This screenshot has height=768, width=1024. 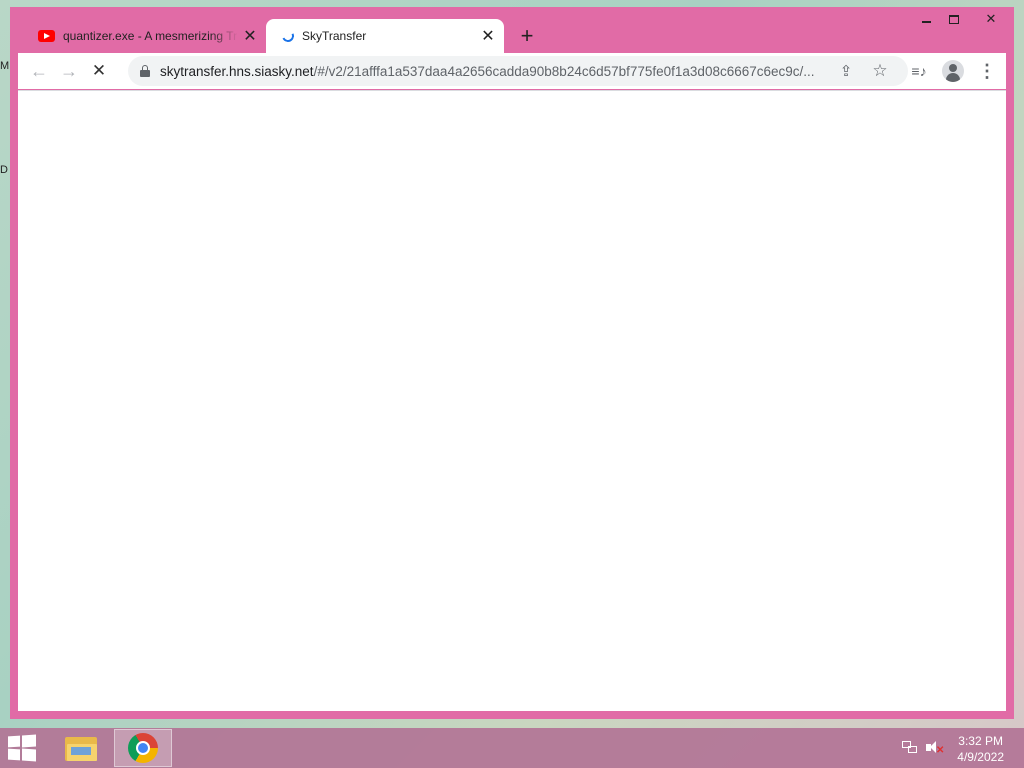 I want to click on forward-button: →, so click(x=69, y=71).